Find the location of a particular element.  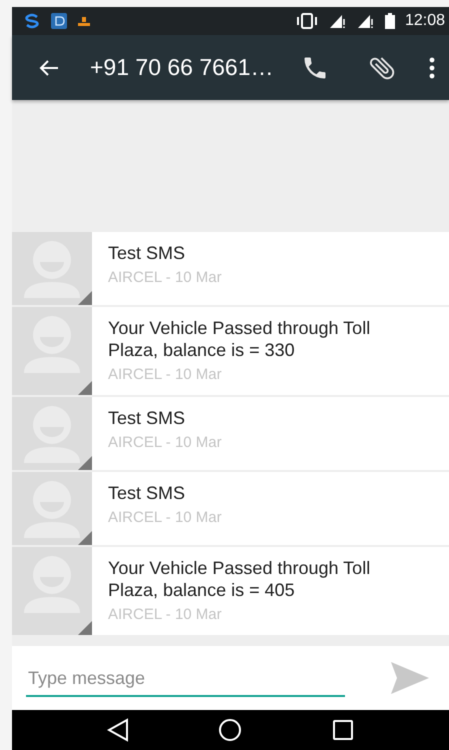

square-icon is located at coordinates (343, 730).